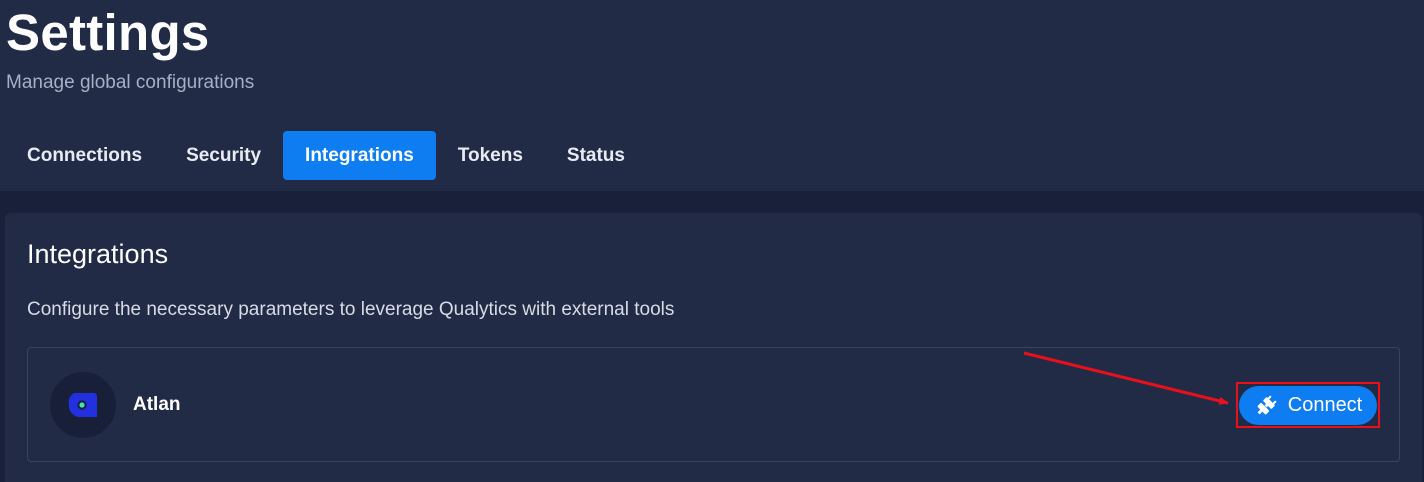 This screenshot has width=1424, height=482. I want to click on integrations-title: Integrations, so click(98, 254).